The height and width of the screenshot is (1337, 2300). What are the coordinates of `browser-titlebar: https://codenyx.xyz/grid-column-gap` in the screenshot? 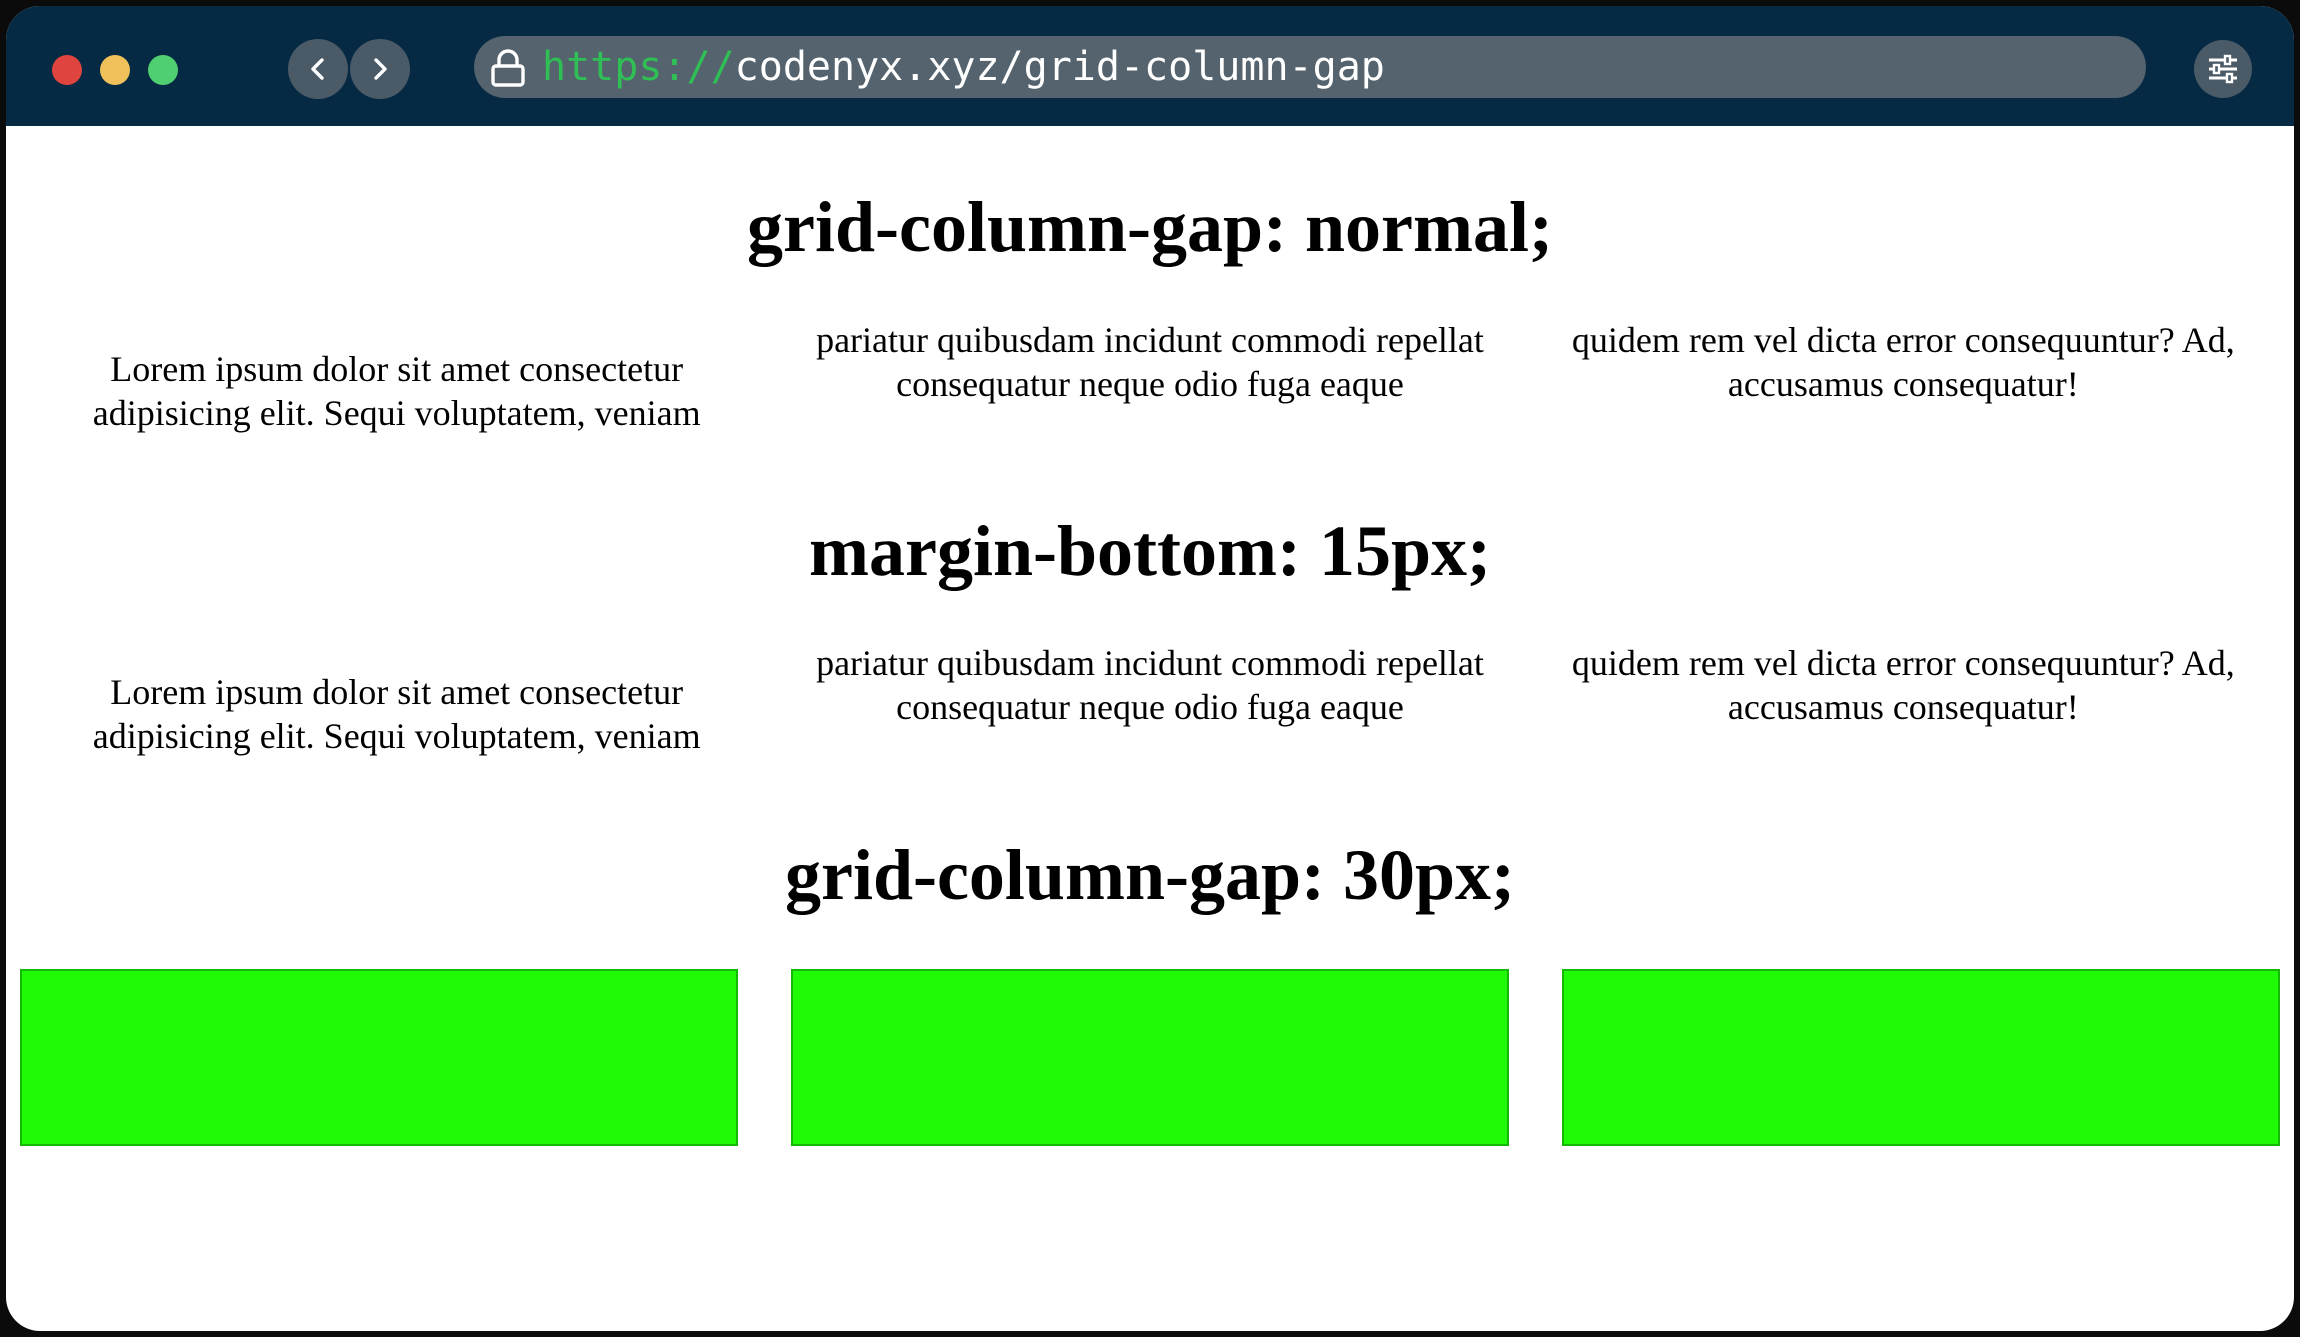 It's located at (1150, 66).